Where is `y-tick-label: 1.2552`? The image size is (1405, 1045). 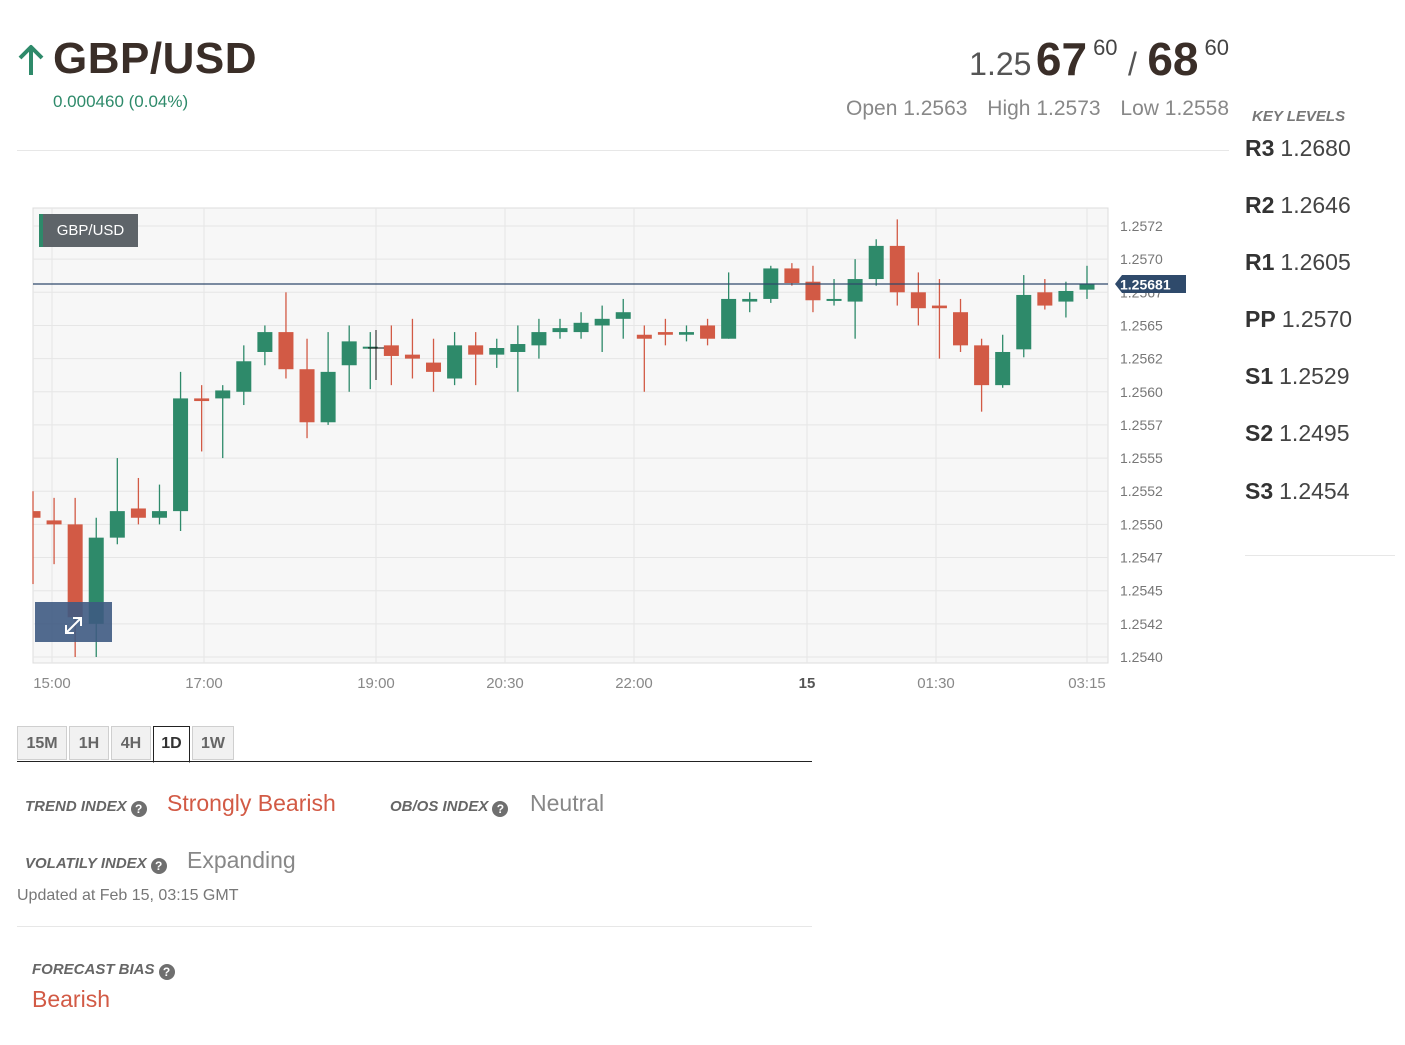 y-tick-label: 1.2552 is located at coordinates (1141, 491).